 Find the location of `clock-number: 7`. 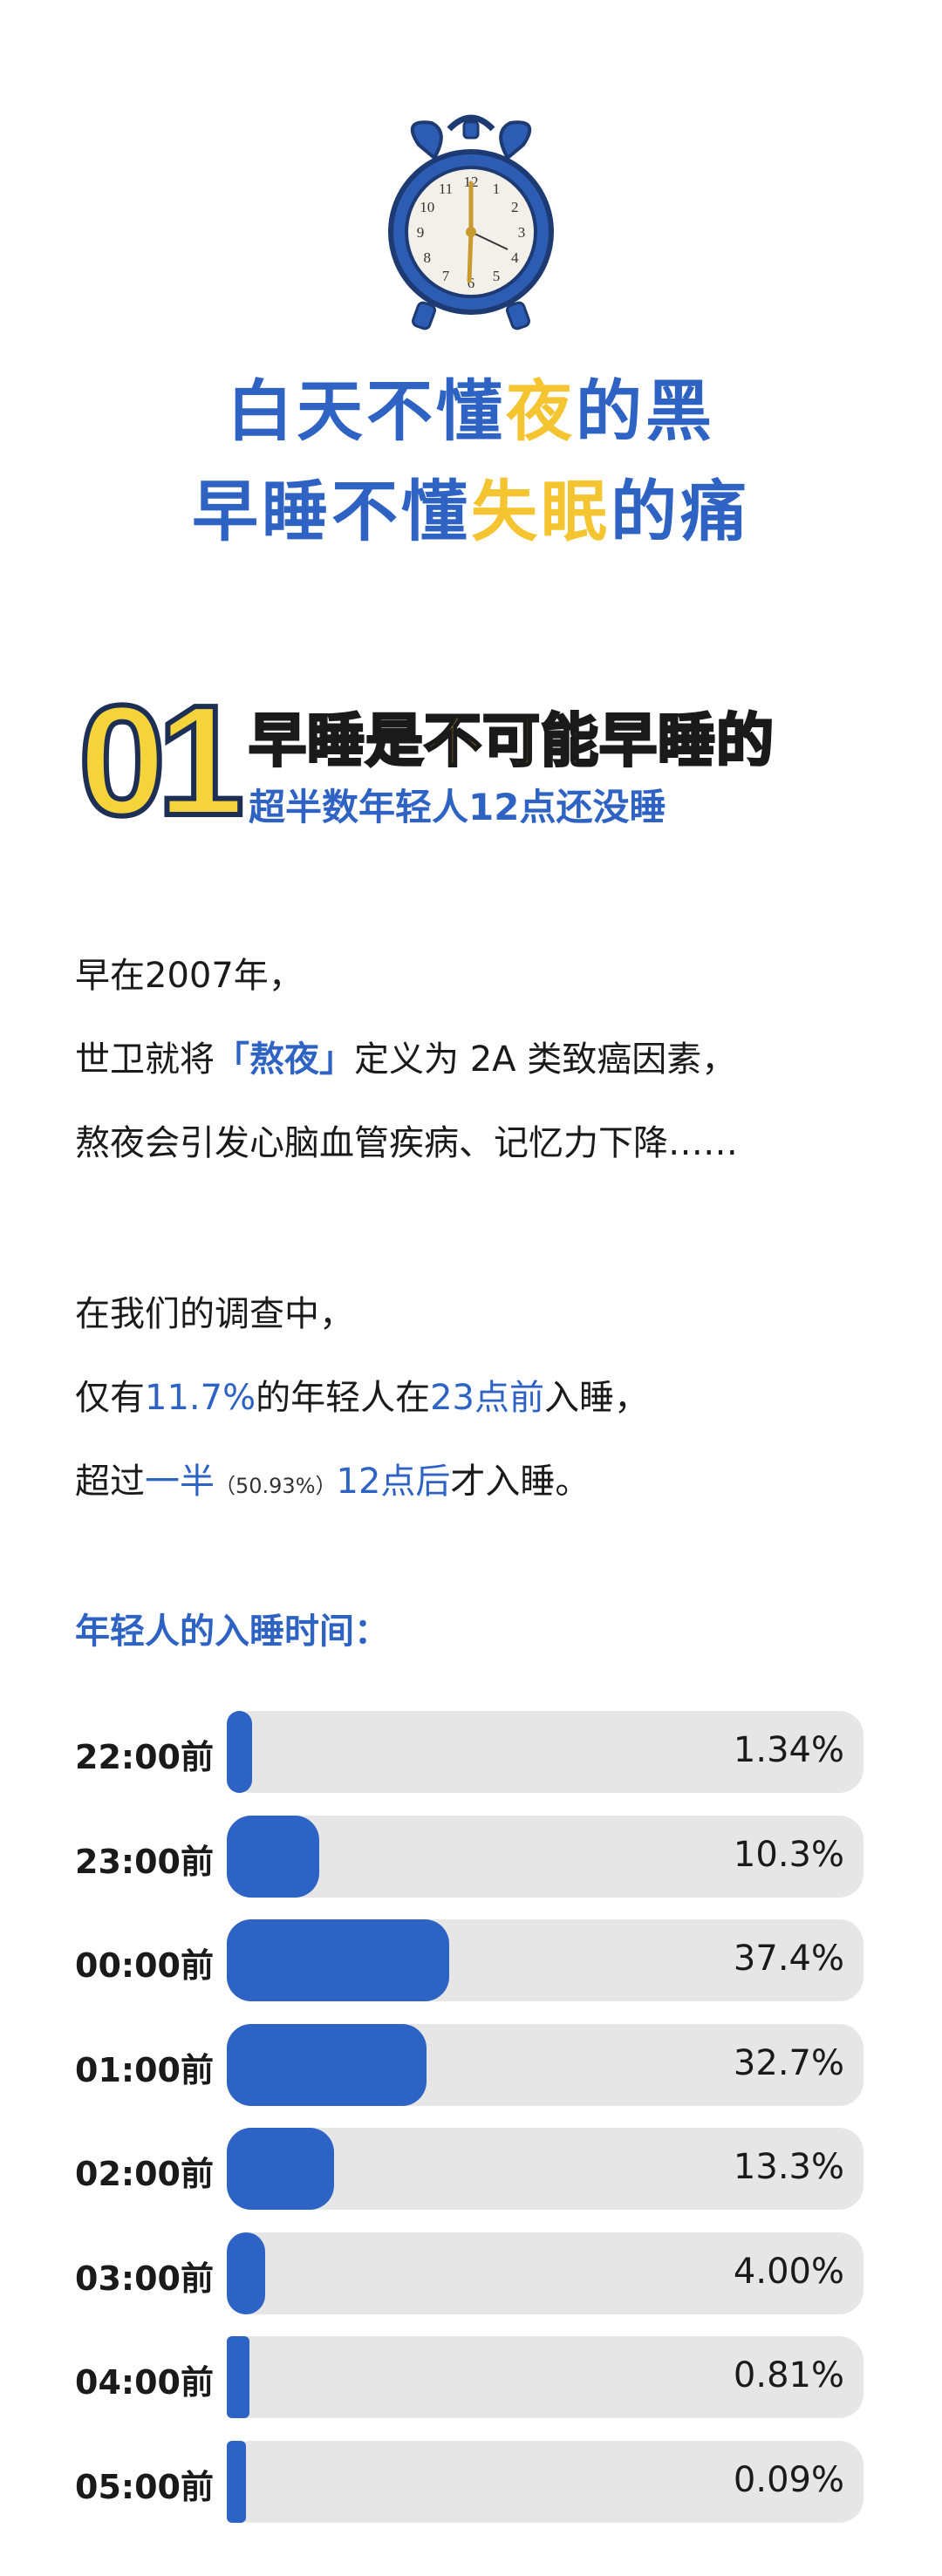

clock-number: 7 is located at coordinates (446, 276).